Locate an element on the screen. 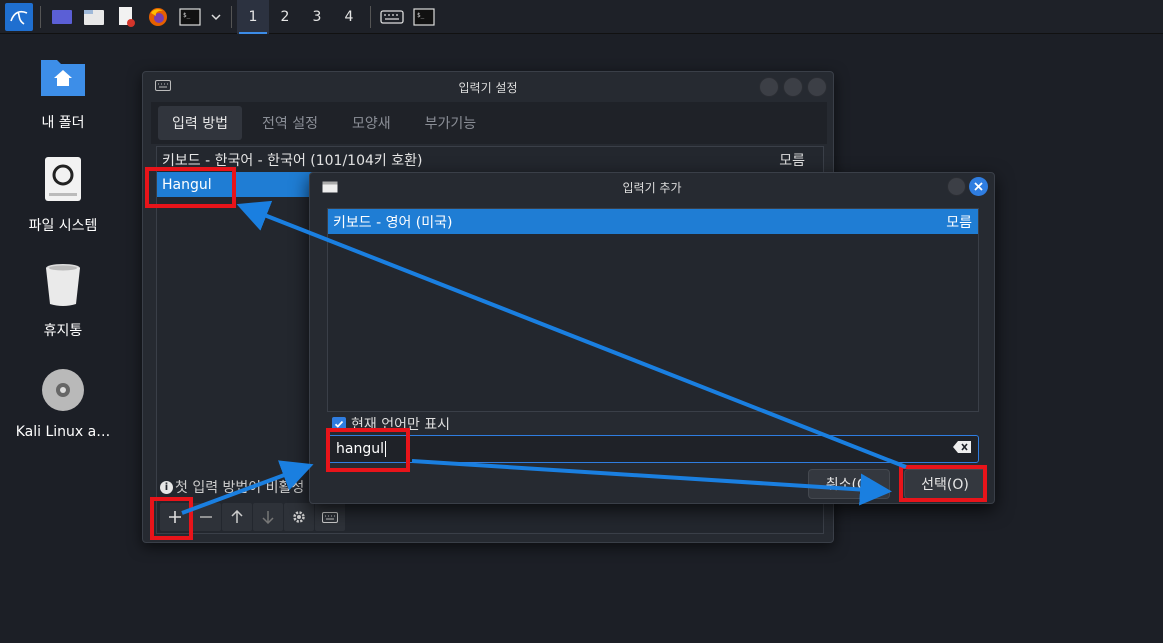 Image resolution: width=1163 pixels, height=643 pixels. maximize-button is located at coordinates (793, 87).